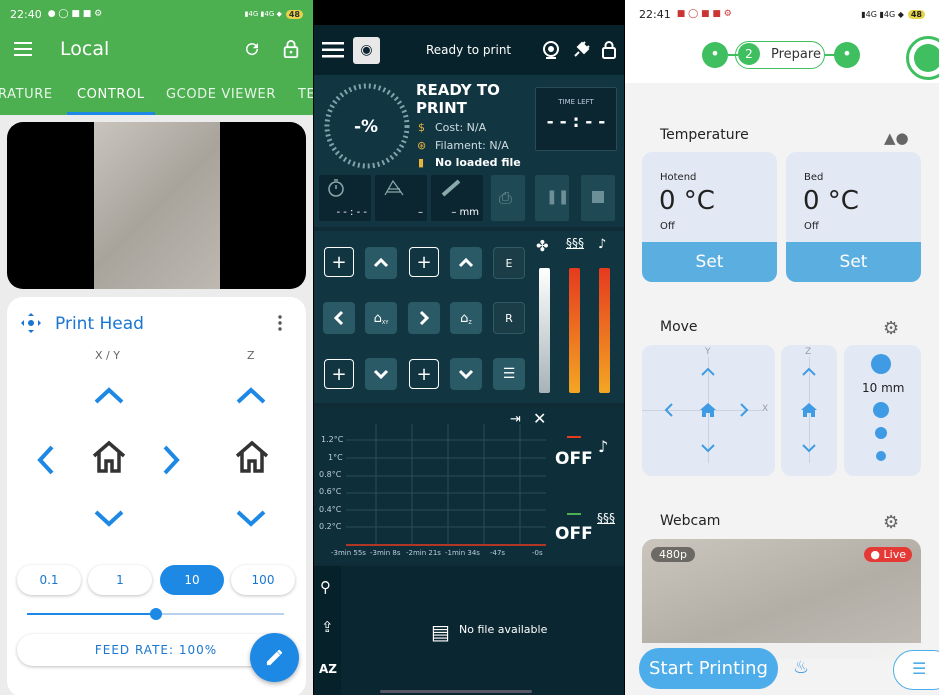 The image size is (939, 695). Describe the element at coordinates (327, 627) in the screenshot. I see `upload-icon: ⇪` at that location.